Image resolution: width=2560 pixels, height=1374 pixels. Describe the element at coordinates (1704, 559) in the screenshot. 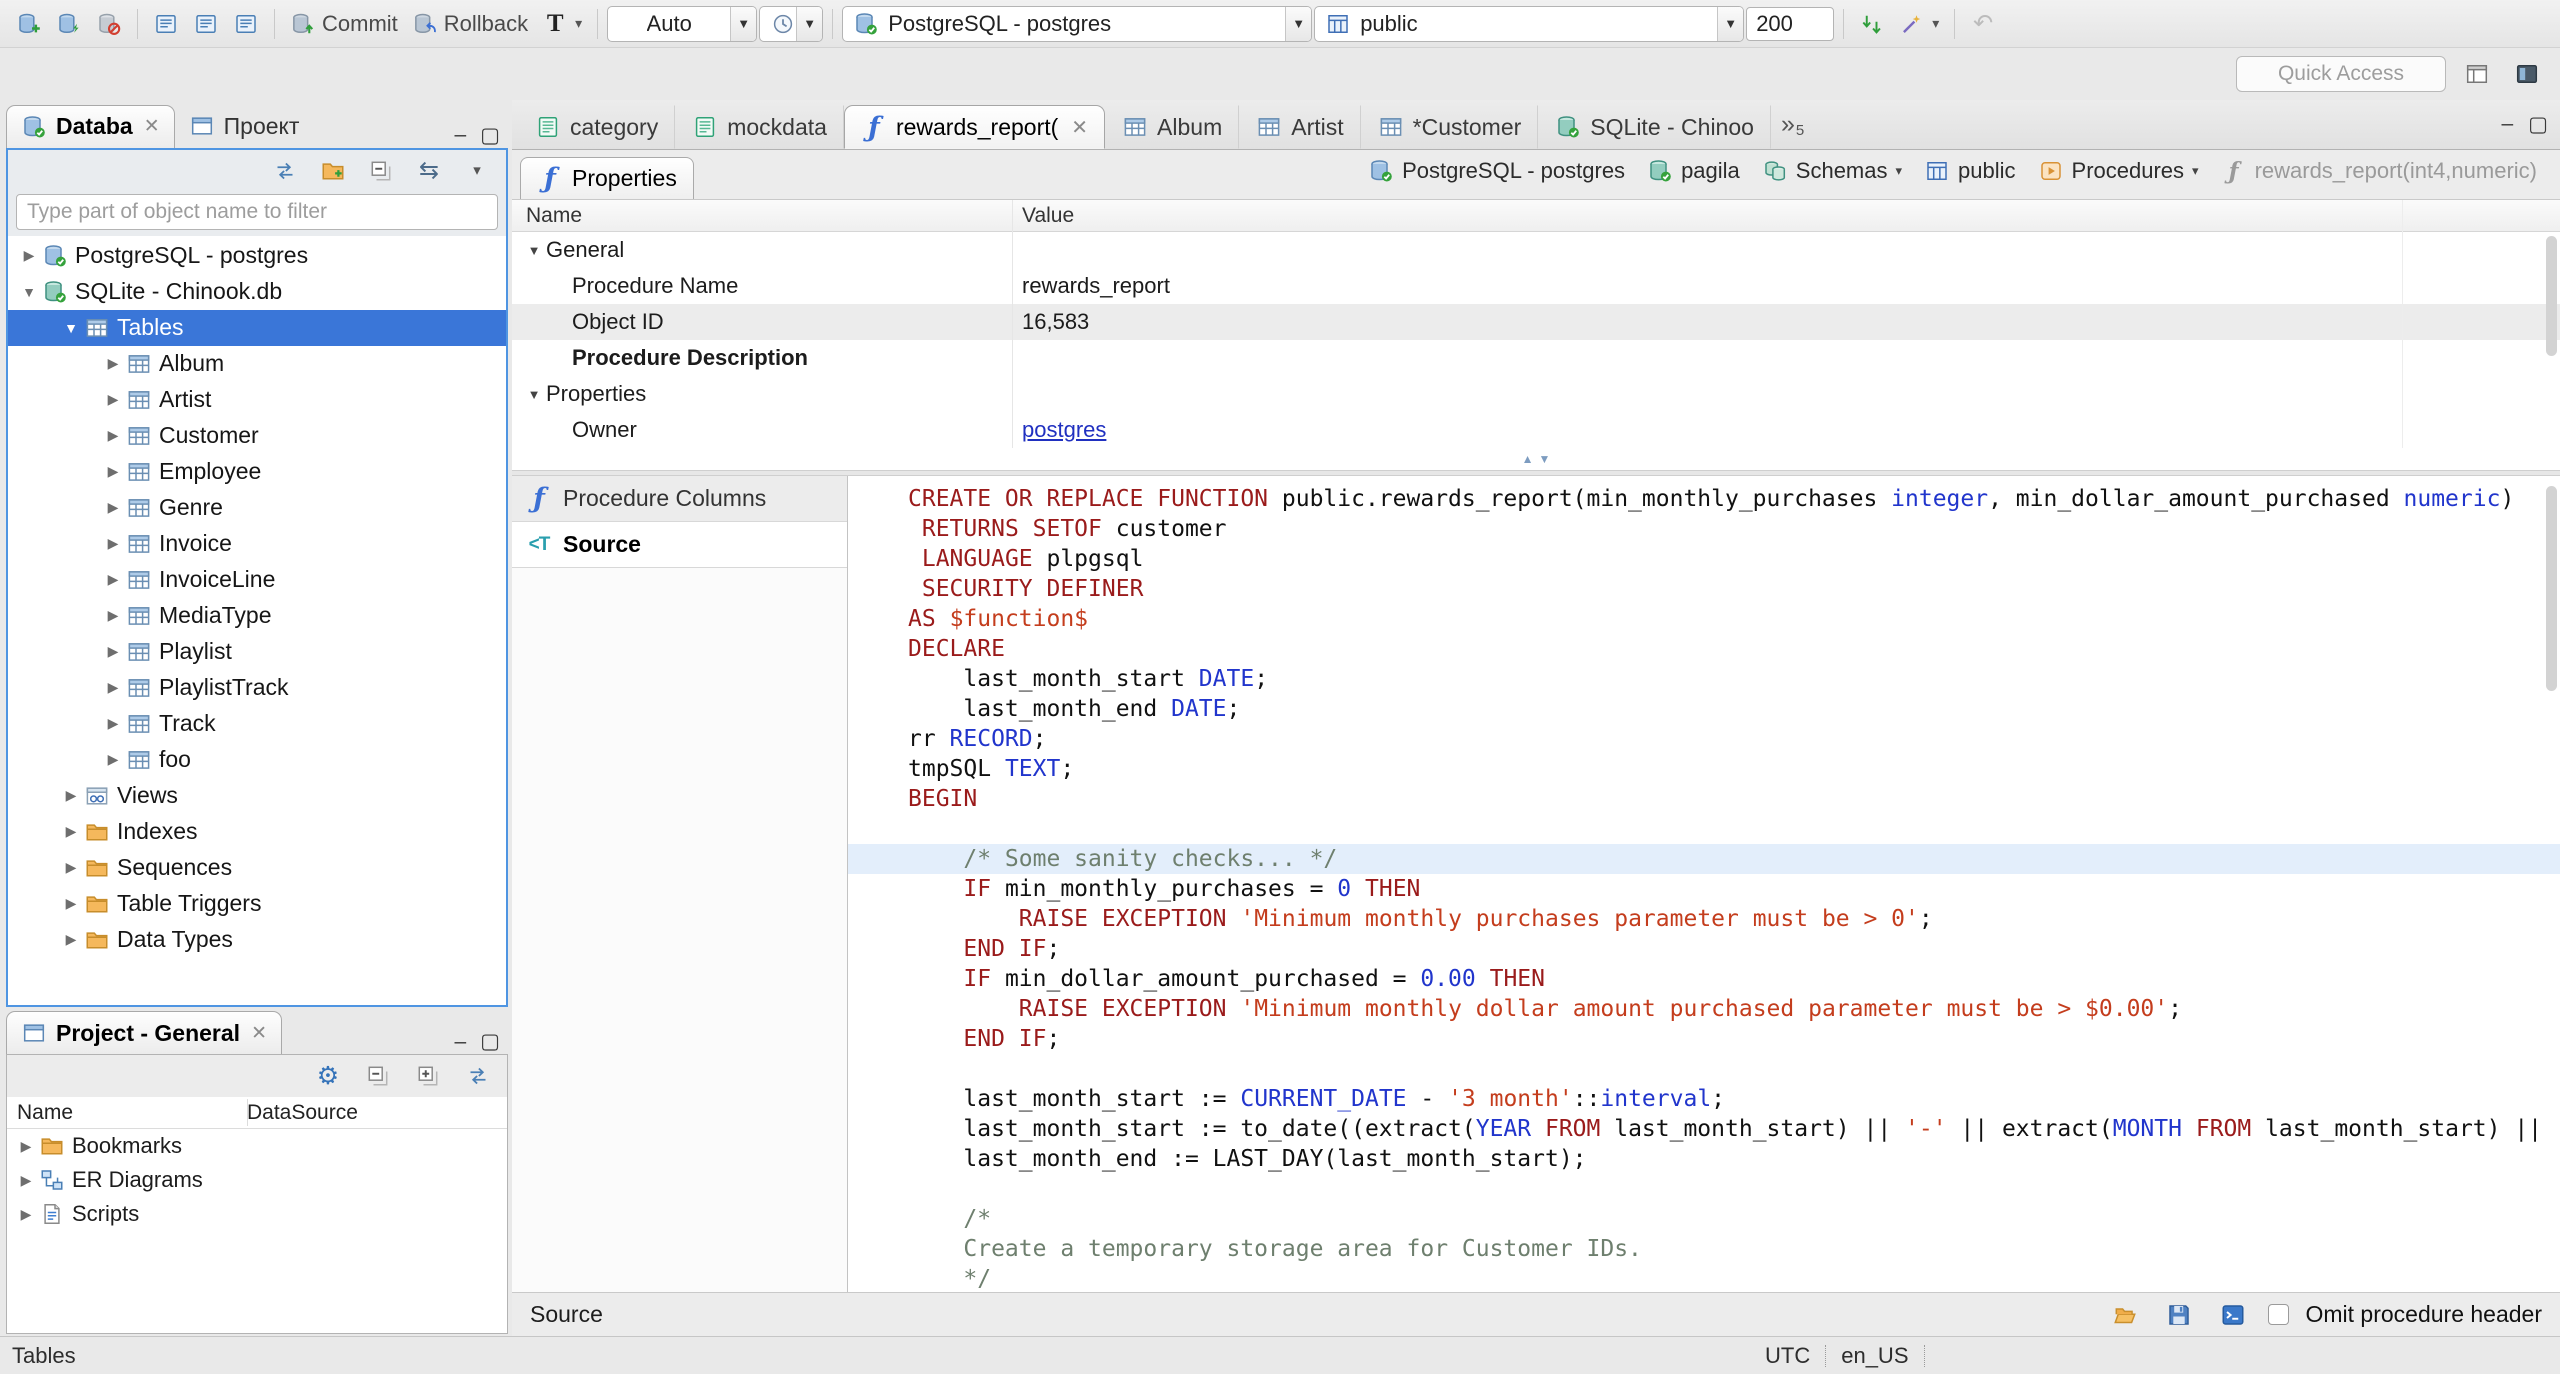

I see `code-line: LANGUAGE plpgsql` at that location.